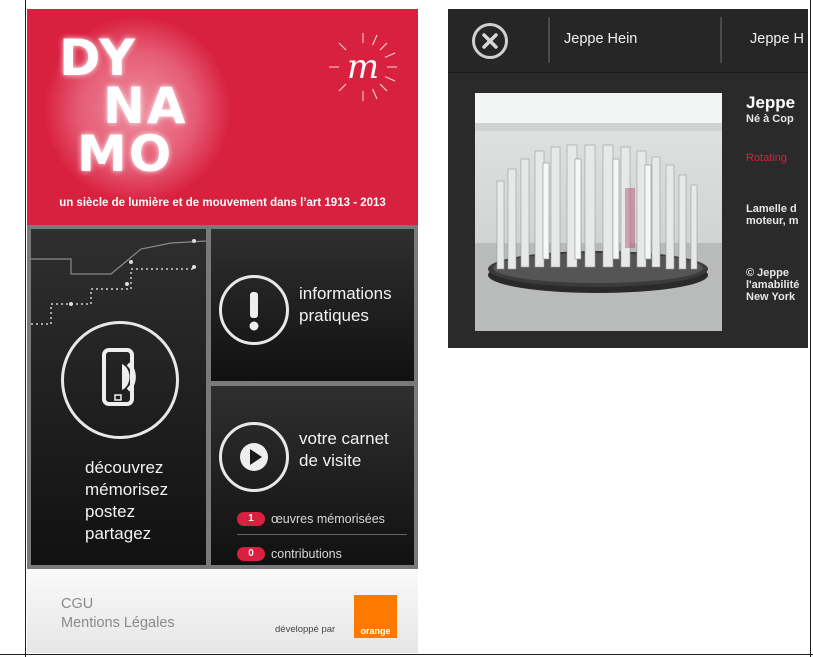  Describe the element at coordinates (110, 511) in the screenshot. I see `discover-line-3: postez` at that location.